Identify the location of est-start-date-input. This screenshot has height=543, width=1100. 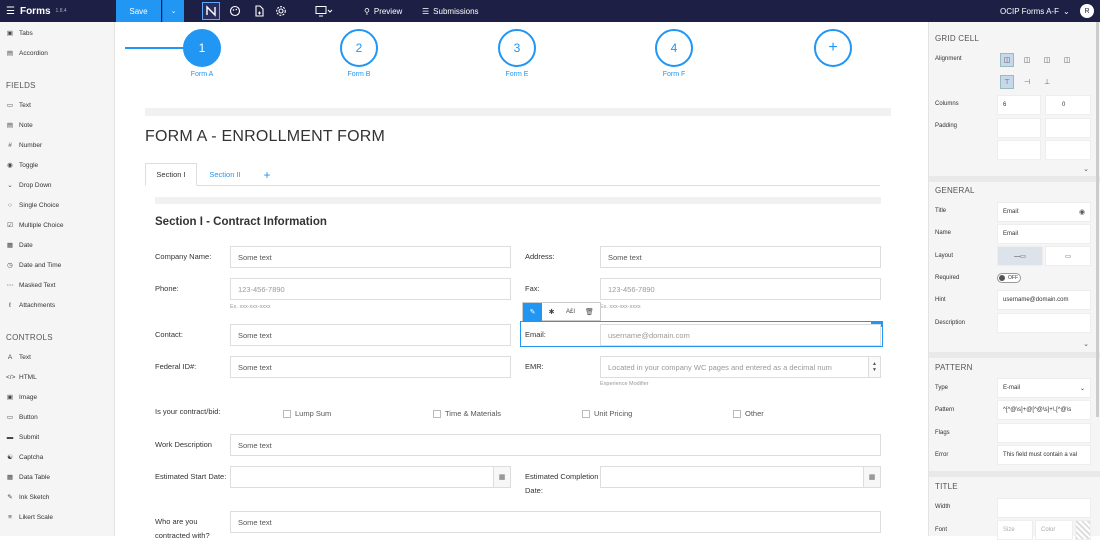
(370, 477).